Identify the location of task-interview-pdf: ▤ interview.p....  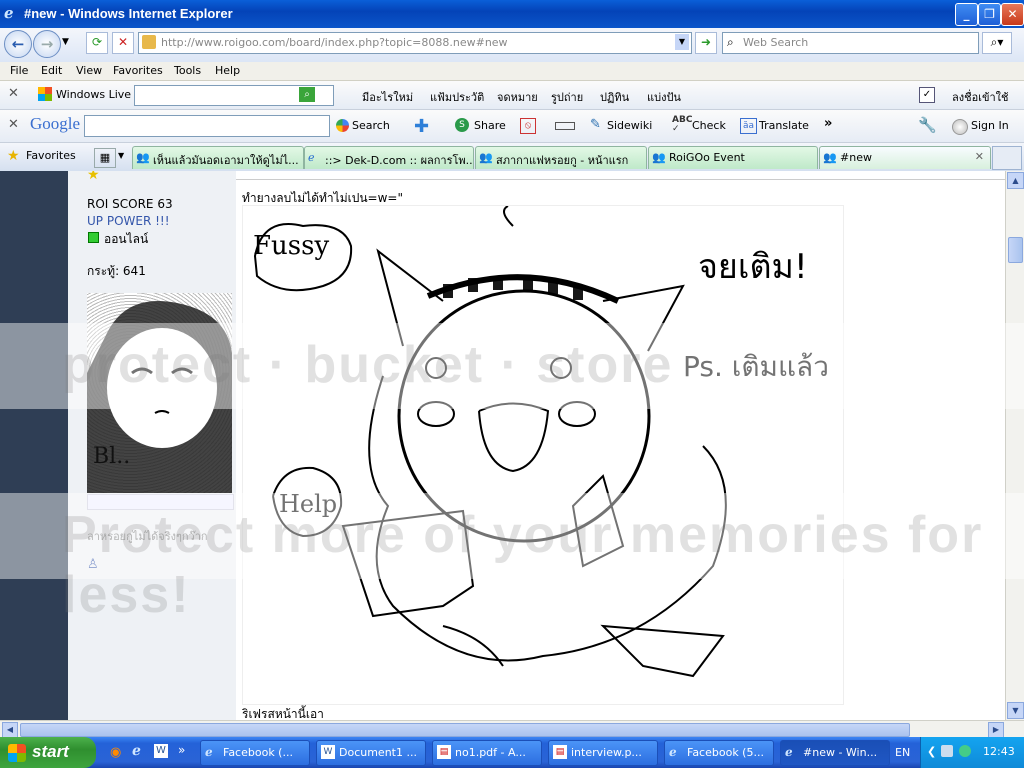
(603, 753).